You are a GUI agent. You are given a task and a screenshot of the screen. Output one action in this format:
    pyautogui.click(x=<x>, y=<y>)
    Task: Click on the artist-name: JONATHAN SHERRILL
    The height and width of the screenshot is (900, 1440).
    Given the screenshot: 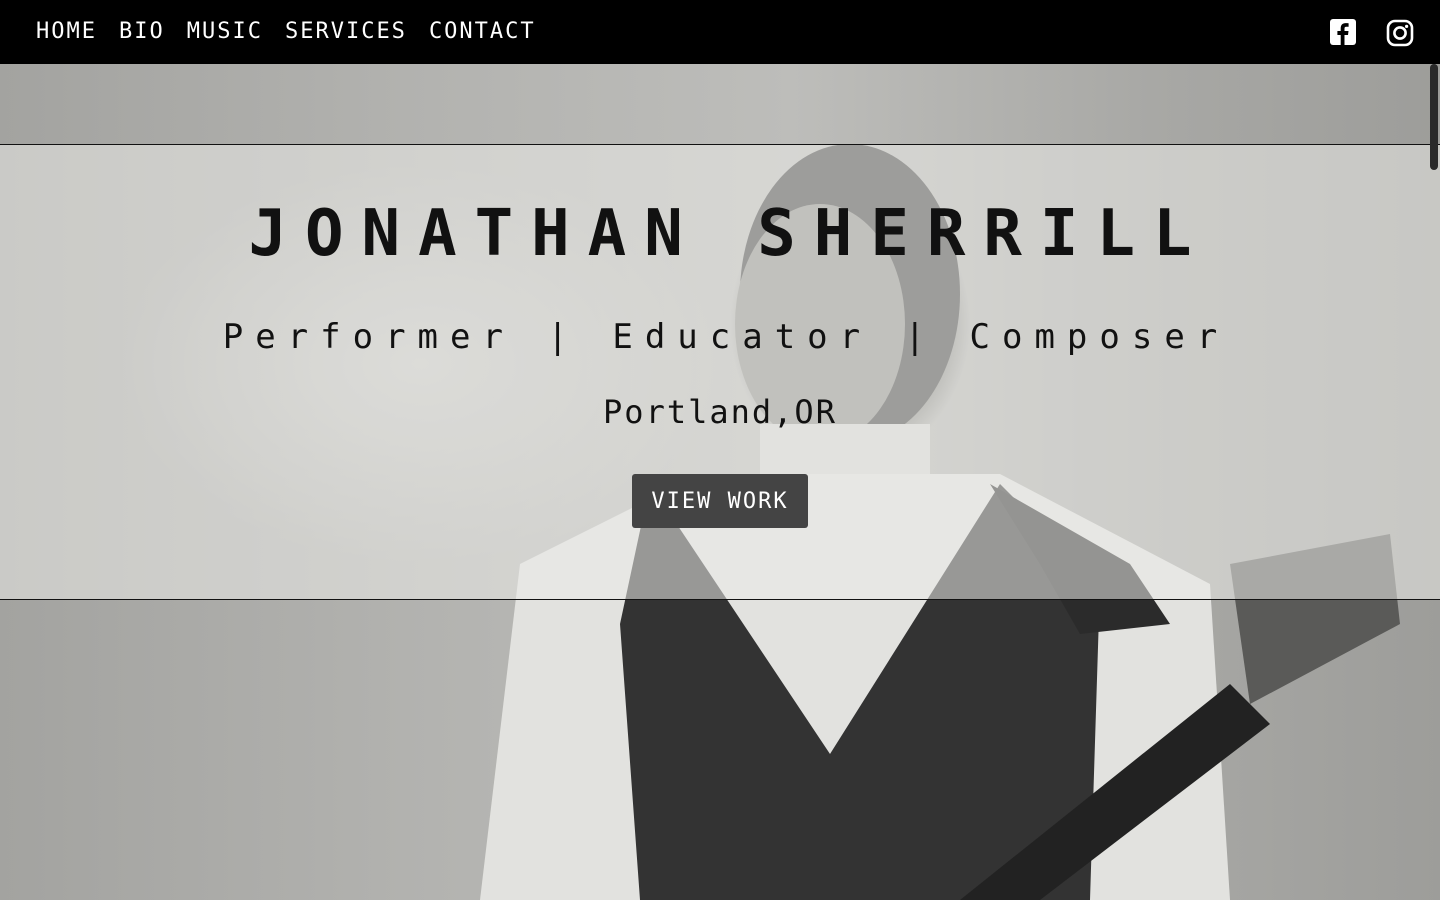 What is the action you would take?
    pyautogui.click(x=729, y=234)
    